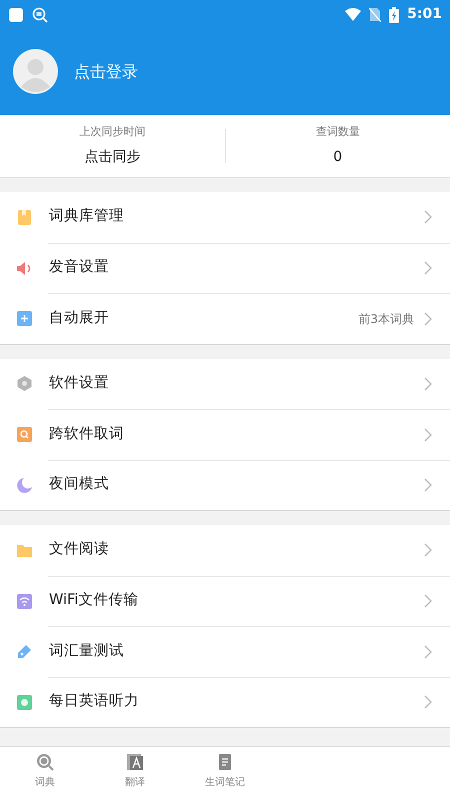  What do you see at coordinates (249, 434) in the screenshot?
I see `menu-item: 跨软件取词` at bounding box center [249, 434].